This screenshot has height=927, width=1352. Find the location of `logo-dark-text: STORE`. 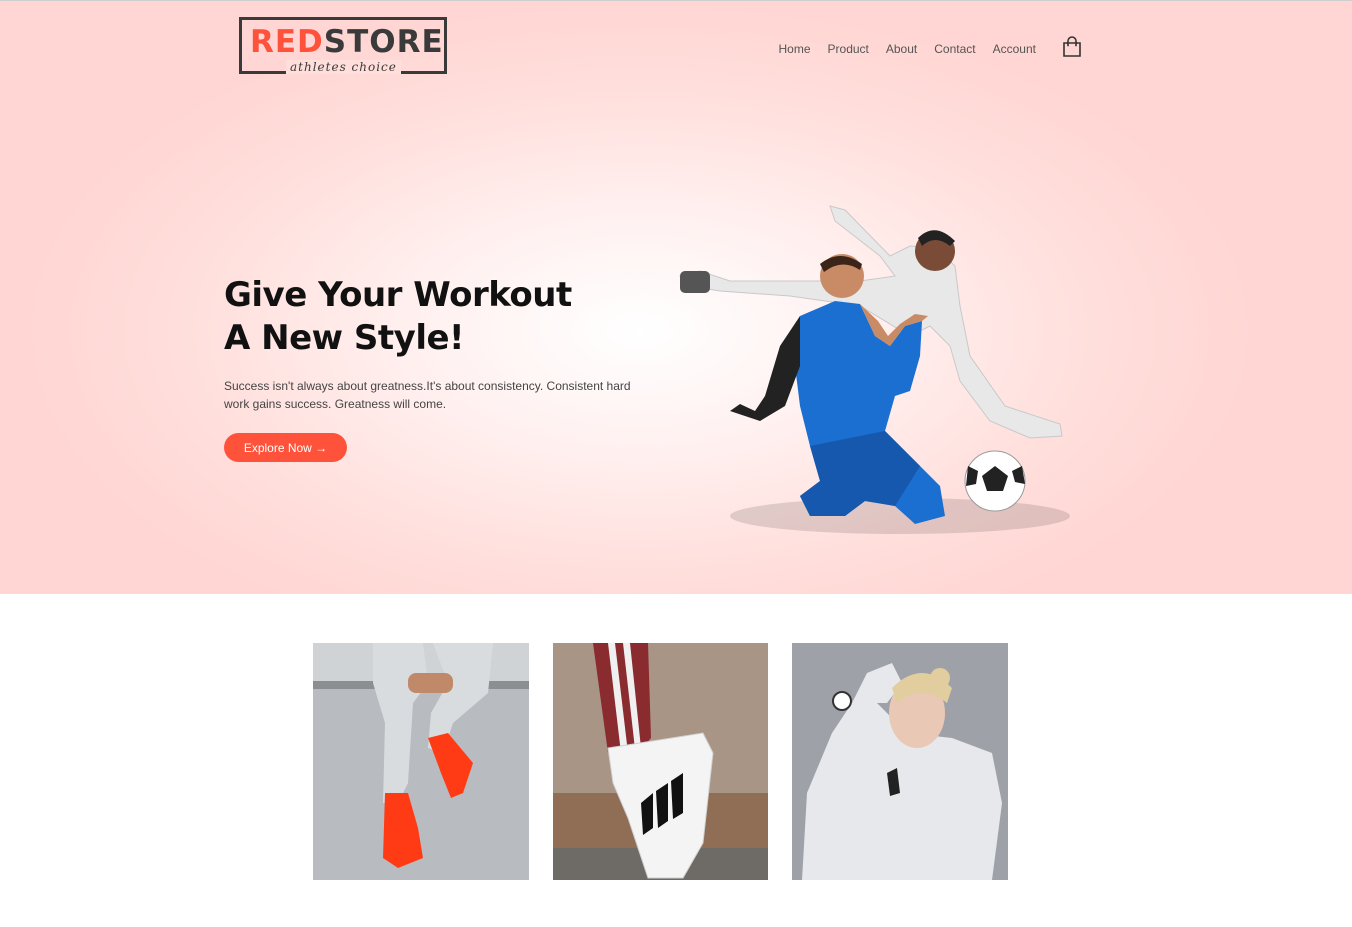

logo-dark-text: STORE is located at coordinates (383, 42).